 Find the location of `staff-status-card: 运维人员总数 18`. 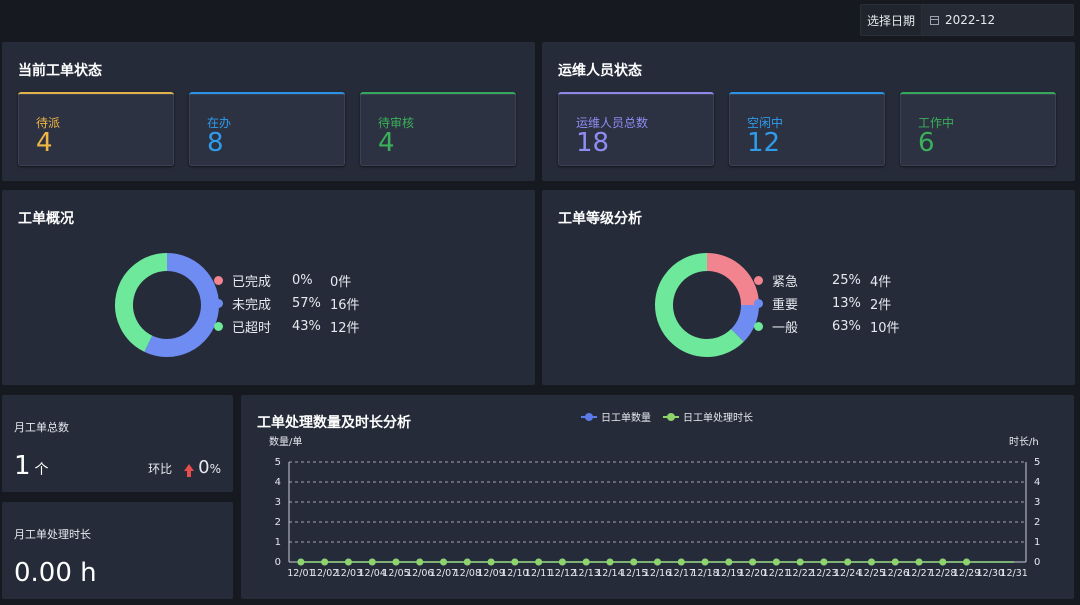

staff-status-card: 运维人员总数 18 is located at coordinates (636, 129).